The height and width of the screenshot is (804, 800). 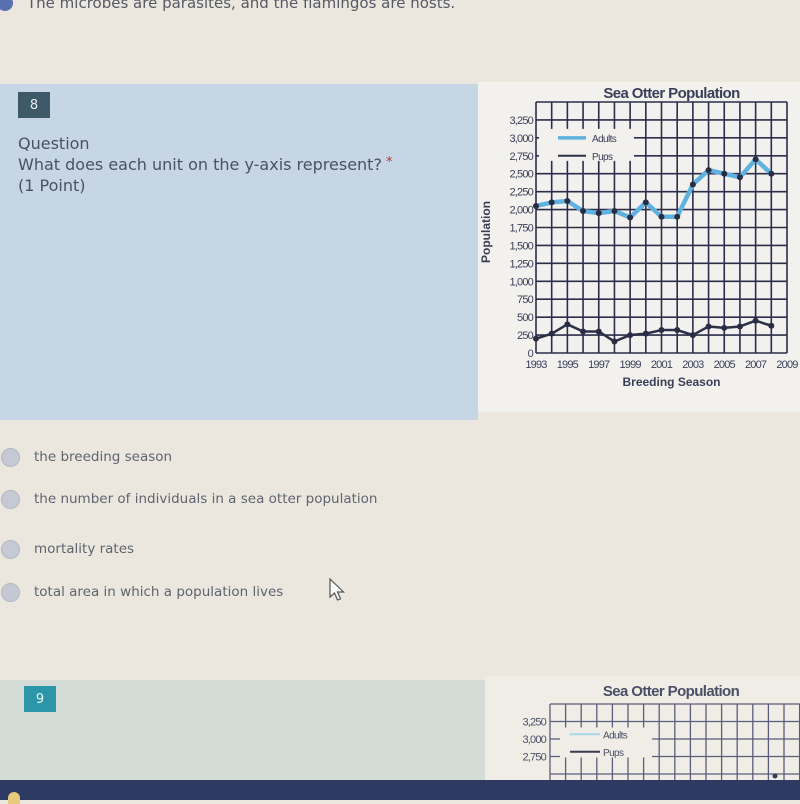 What do you see at coordinates (52, 185) in the screenshot?
I see `question-points: (1 Point)` at bounding box center [52, 185].